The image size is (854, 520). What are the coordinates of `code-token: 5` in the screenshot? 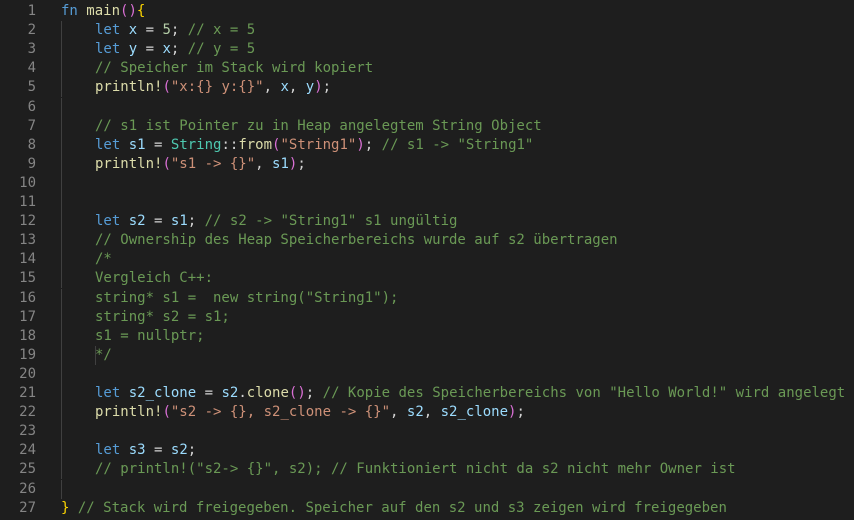 It's located at (166, 30).